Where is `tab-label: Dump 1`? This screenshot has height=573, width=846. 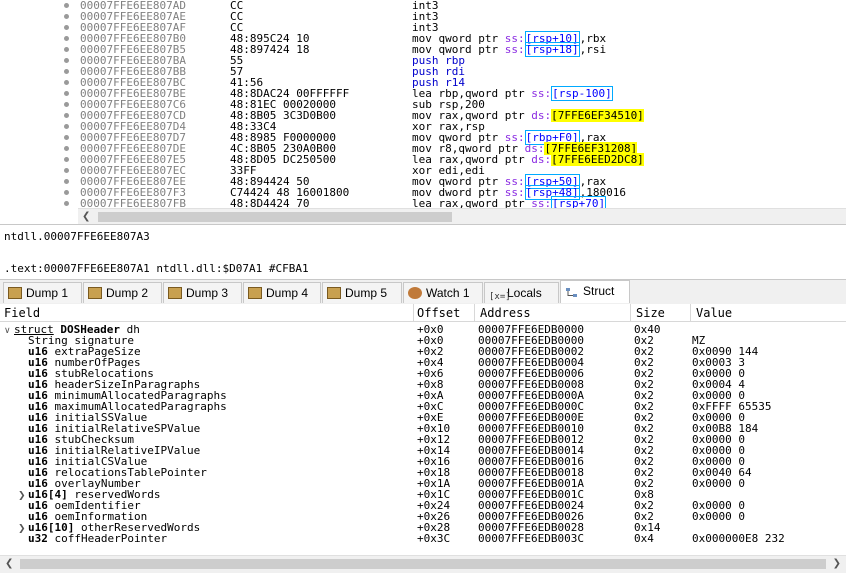
tab-label: Dump 1 is located at coordinates (47, 293).